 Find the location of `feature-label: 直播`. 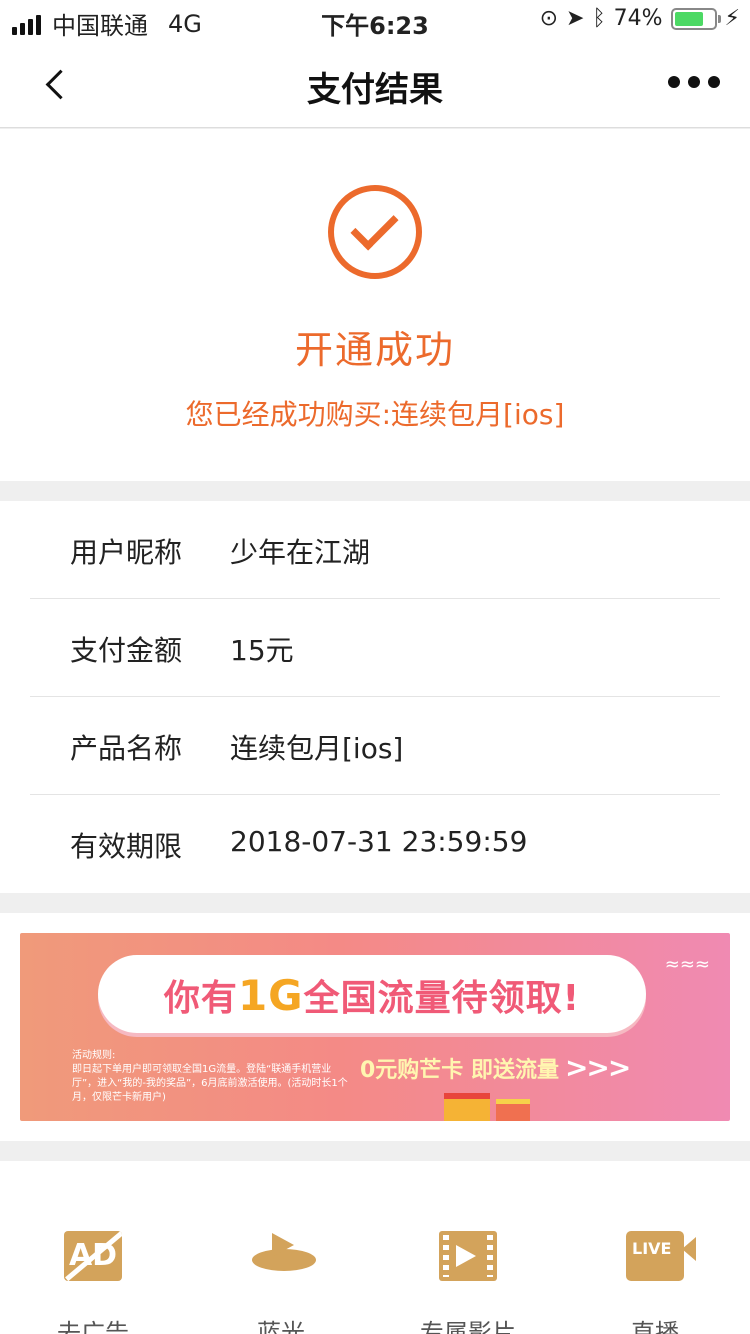

feature-label: 直播 is located at coordinates (655, 1326).